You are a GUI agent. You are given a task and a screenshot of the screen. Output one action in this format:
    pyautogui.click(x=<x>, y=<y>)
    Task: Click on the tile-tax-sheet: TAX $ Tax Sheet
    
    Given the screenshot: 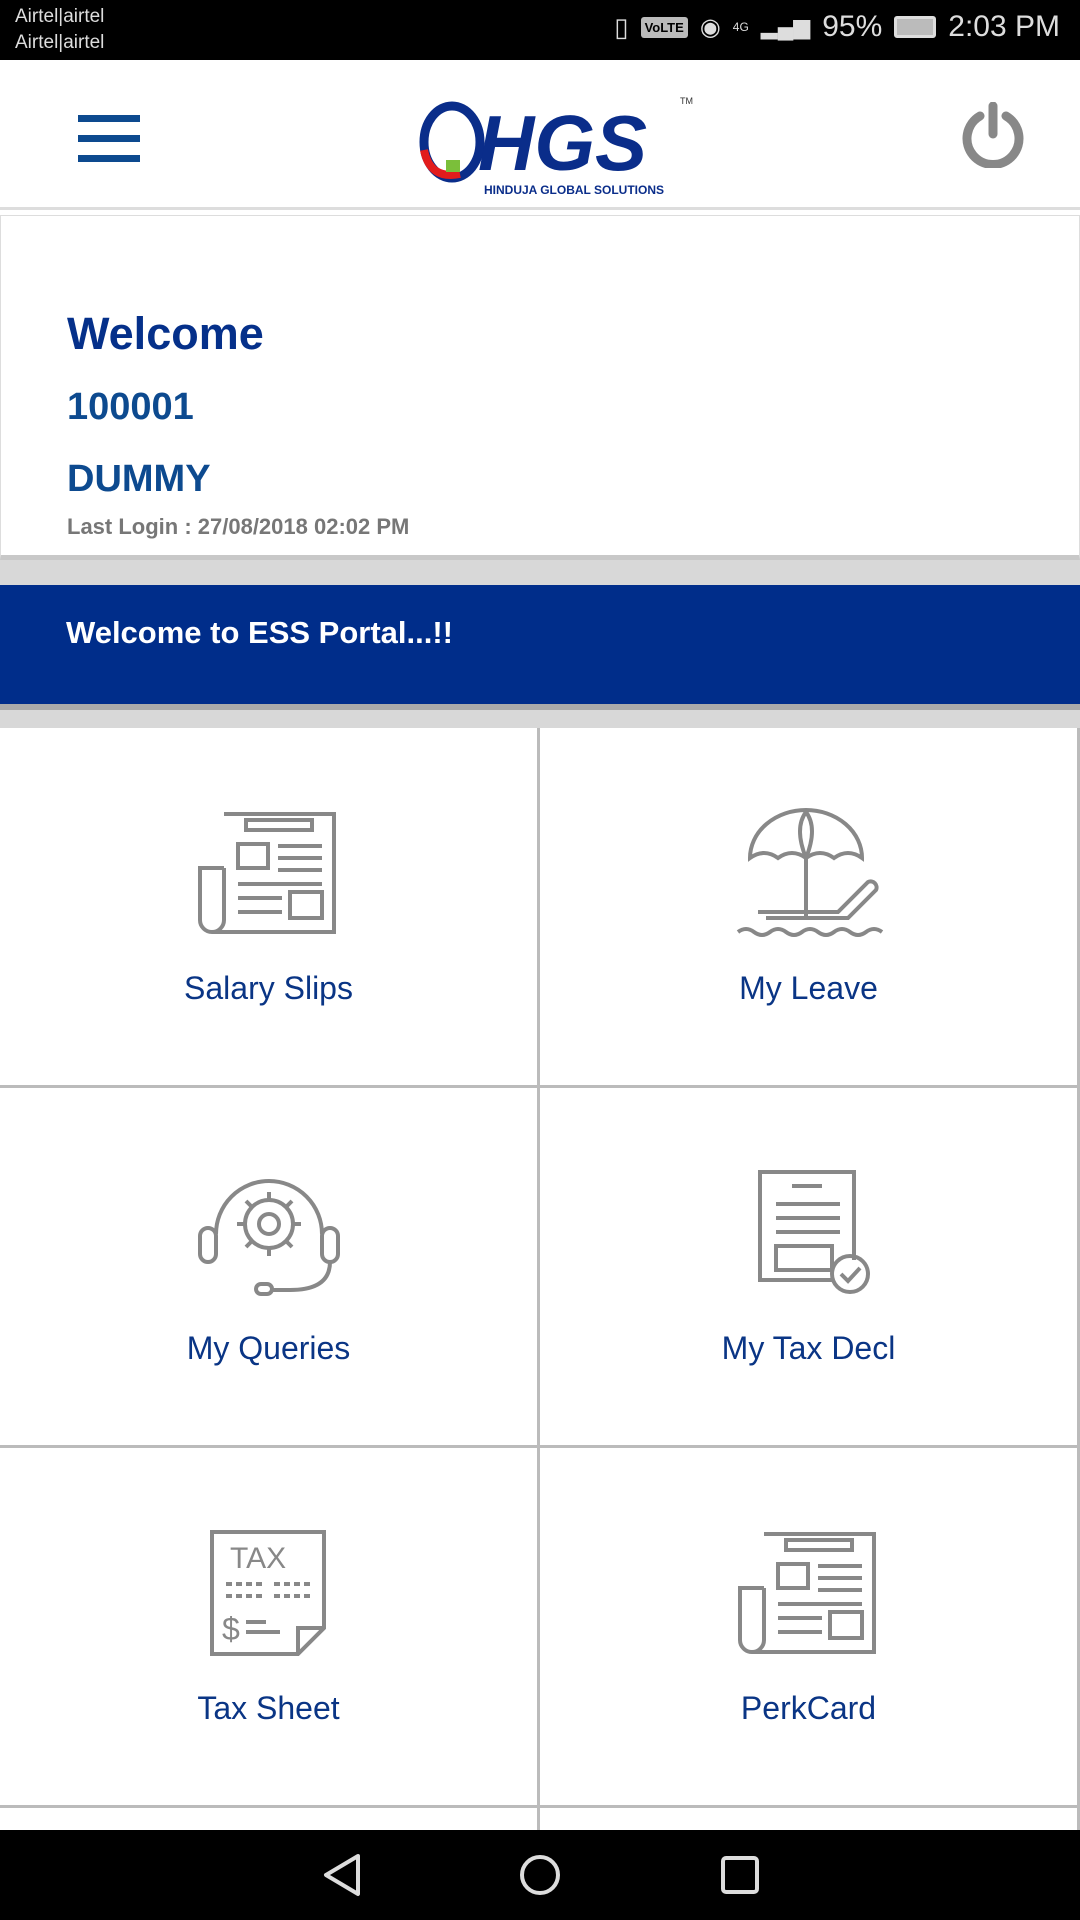 What is the action you would take?
    pyautogui.click(x=270, y=1628)
    